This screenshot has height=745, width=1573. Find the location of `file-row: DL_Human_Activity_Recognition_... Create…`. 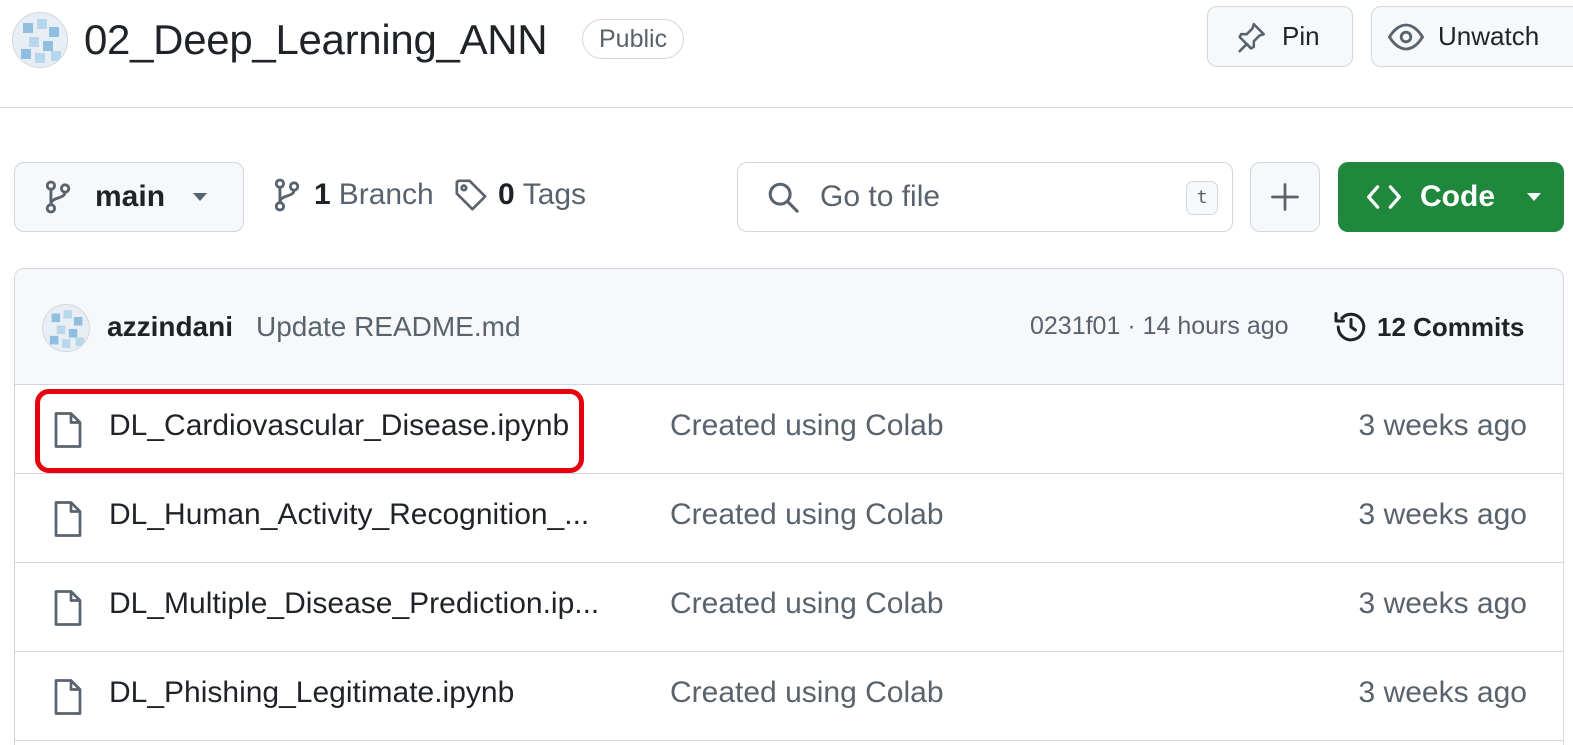

file-row: DL_Human_Activity_Recognition_... Create… is located at coordinates (789, 518).